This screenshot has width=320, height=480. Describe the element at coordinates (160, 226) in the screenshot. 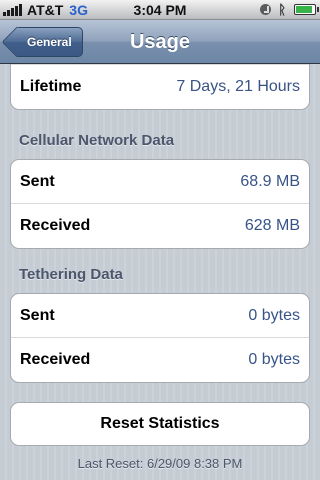

I see `cellular-received-row: Received 628 MB` at that location.